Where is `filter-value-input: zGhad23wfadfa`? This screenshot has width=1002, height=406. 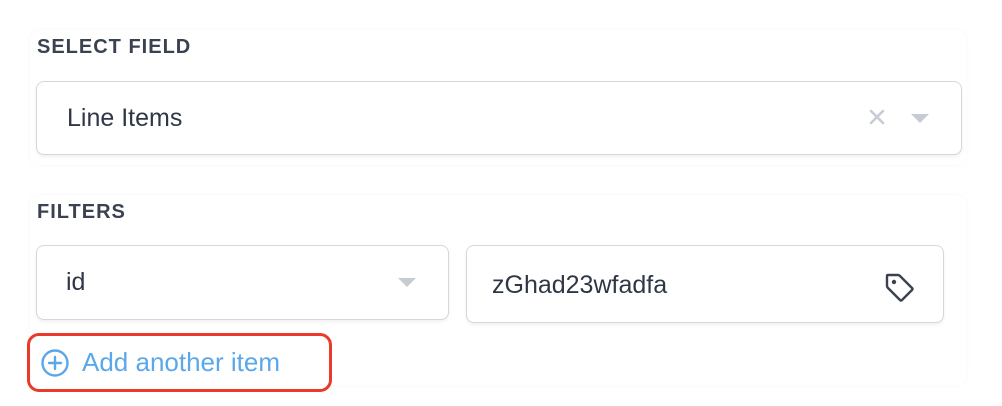
filter-value-input: zGhad23wfadfa is located at coordinates (705, 284).